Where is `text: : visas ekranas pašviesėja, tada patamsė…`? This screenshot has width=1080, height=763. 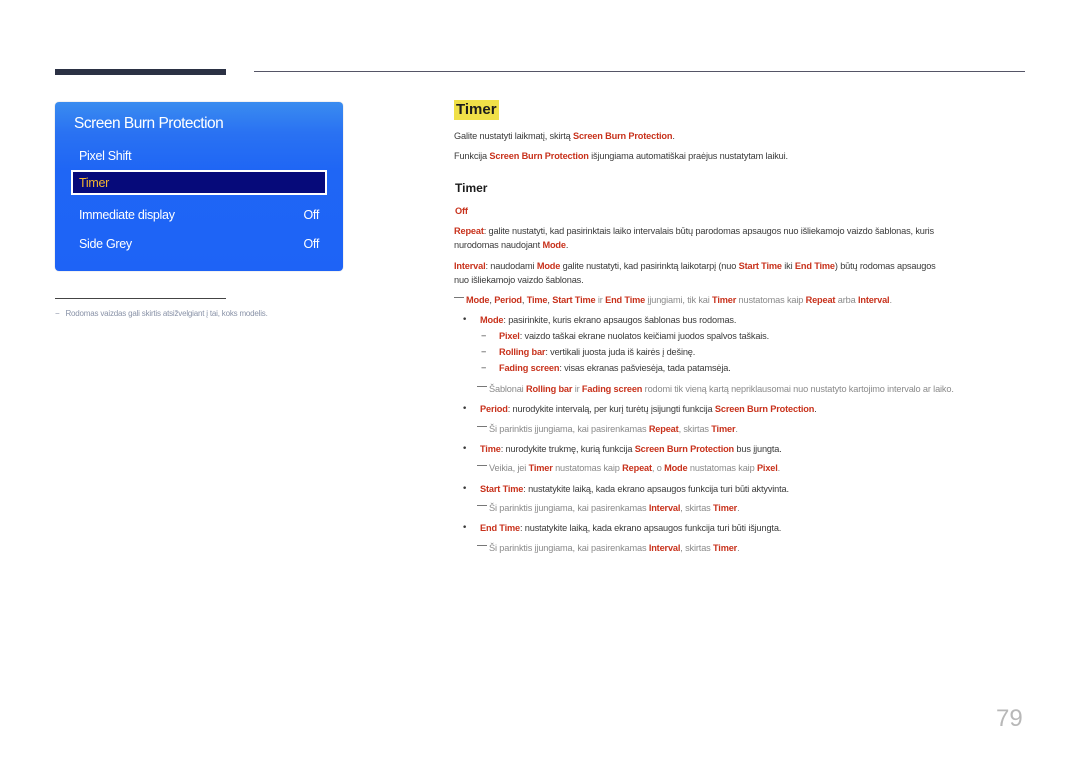
text: : visas ekranas pašviesėja, tada patamsė… is located at coordinates (645, 368).